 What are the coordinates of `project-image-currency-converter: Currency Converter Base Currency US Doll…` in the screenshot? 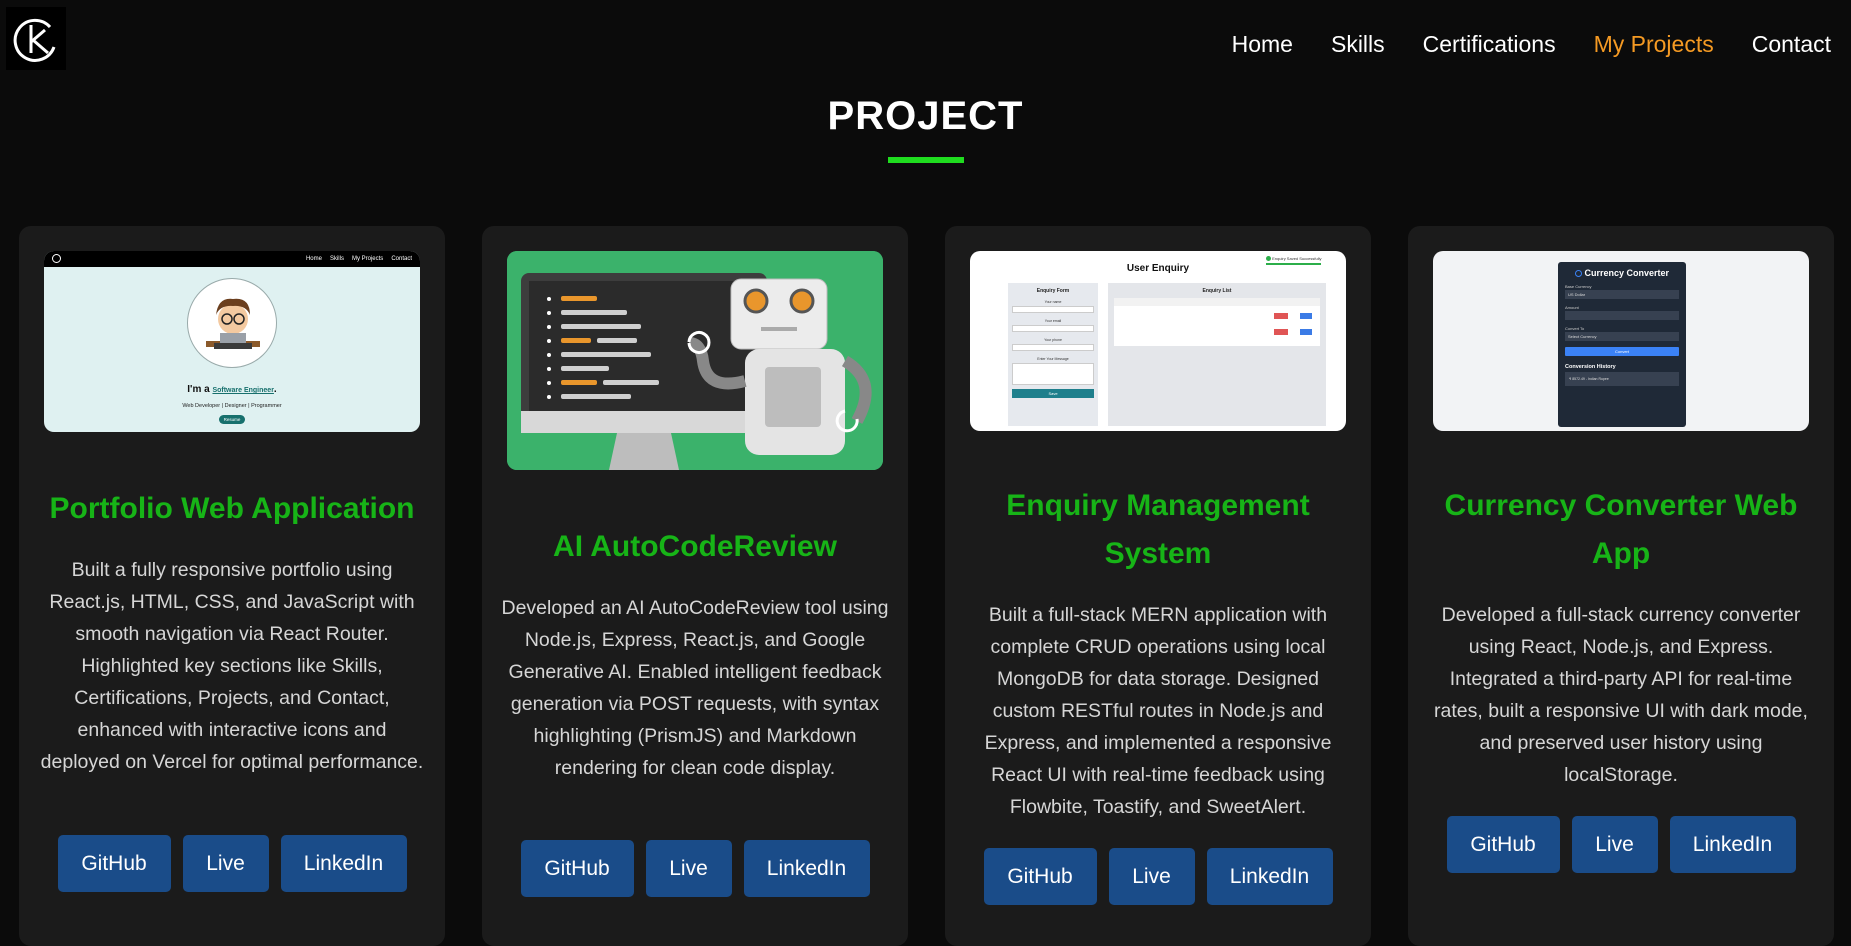 It's located at (1621, 341).